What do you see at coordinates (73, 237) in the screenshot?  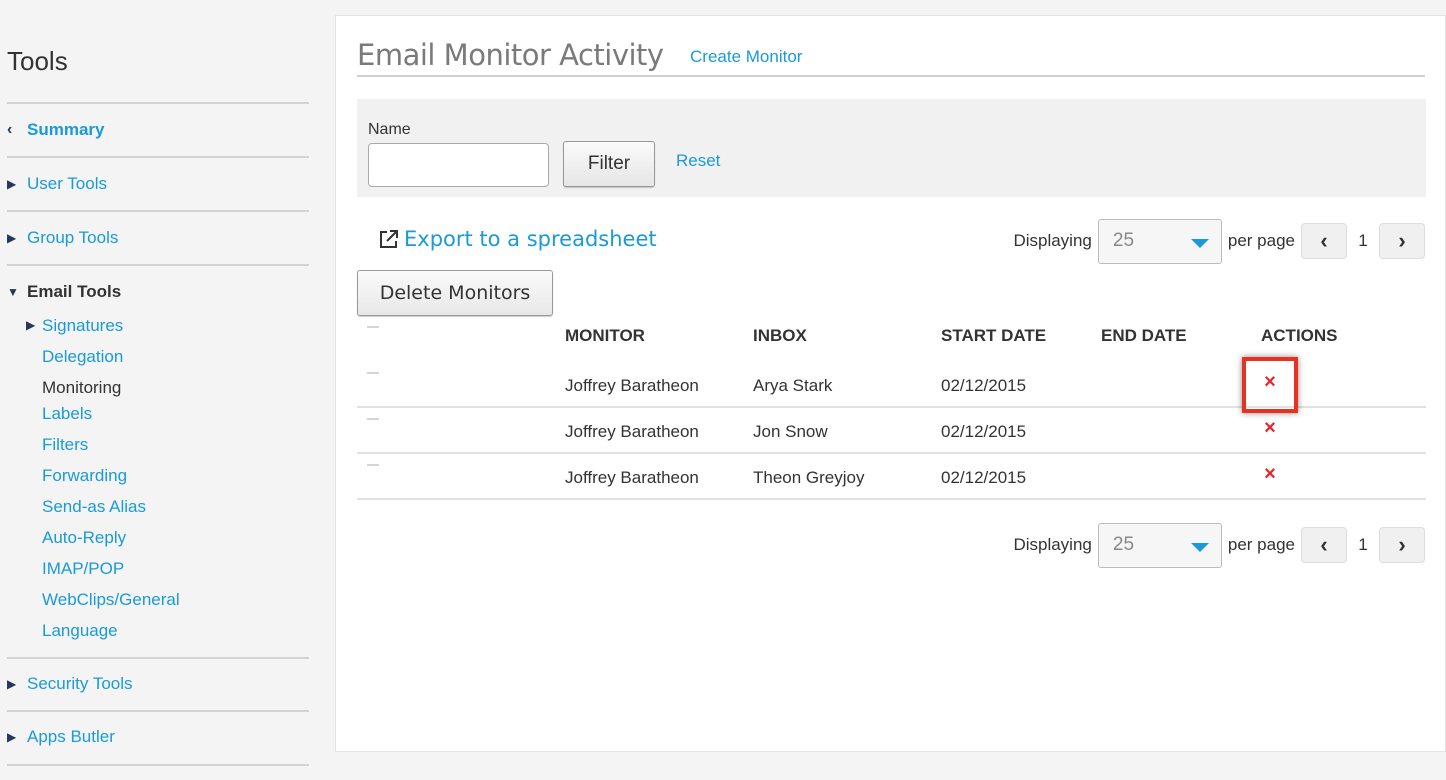 I see `sidebar-item-label: Group Tools` at bounding box center [73, 237].